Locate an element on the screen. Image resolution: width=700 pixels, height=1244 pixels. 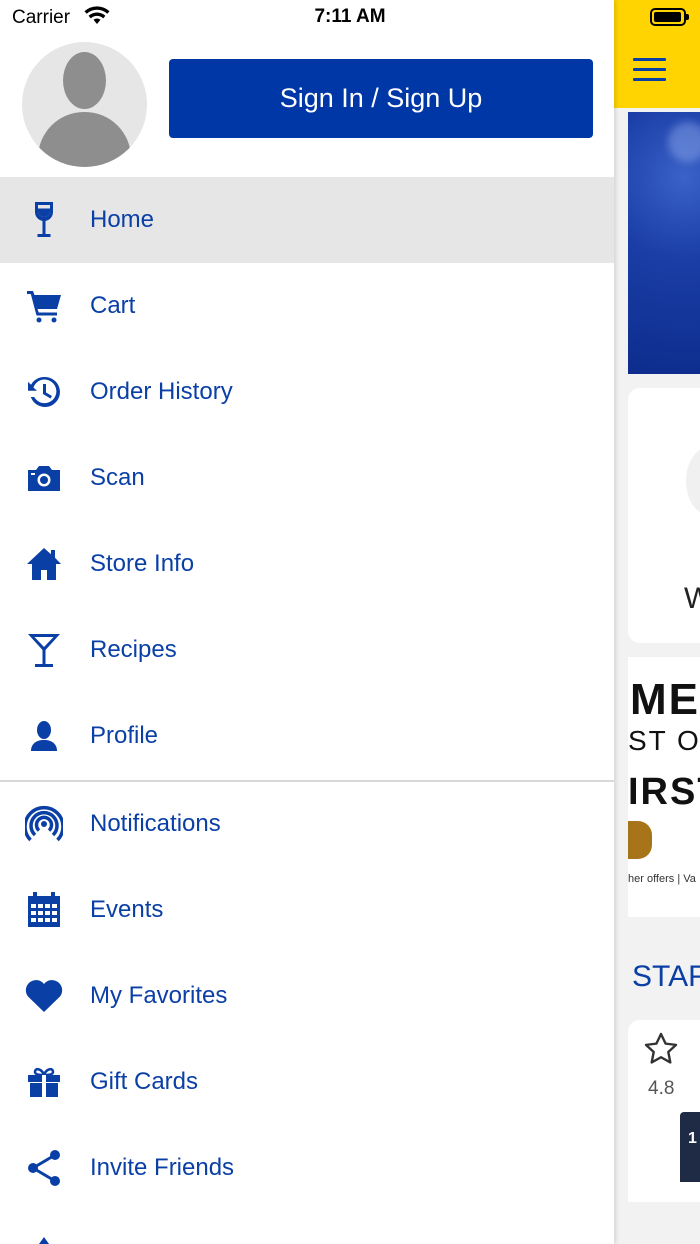
product-image is located at coordinates (690, 1147).